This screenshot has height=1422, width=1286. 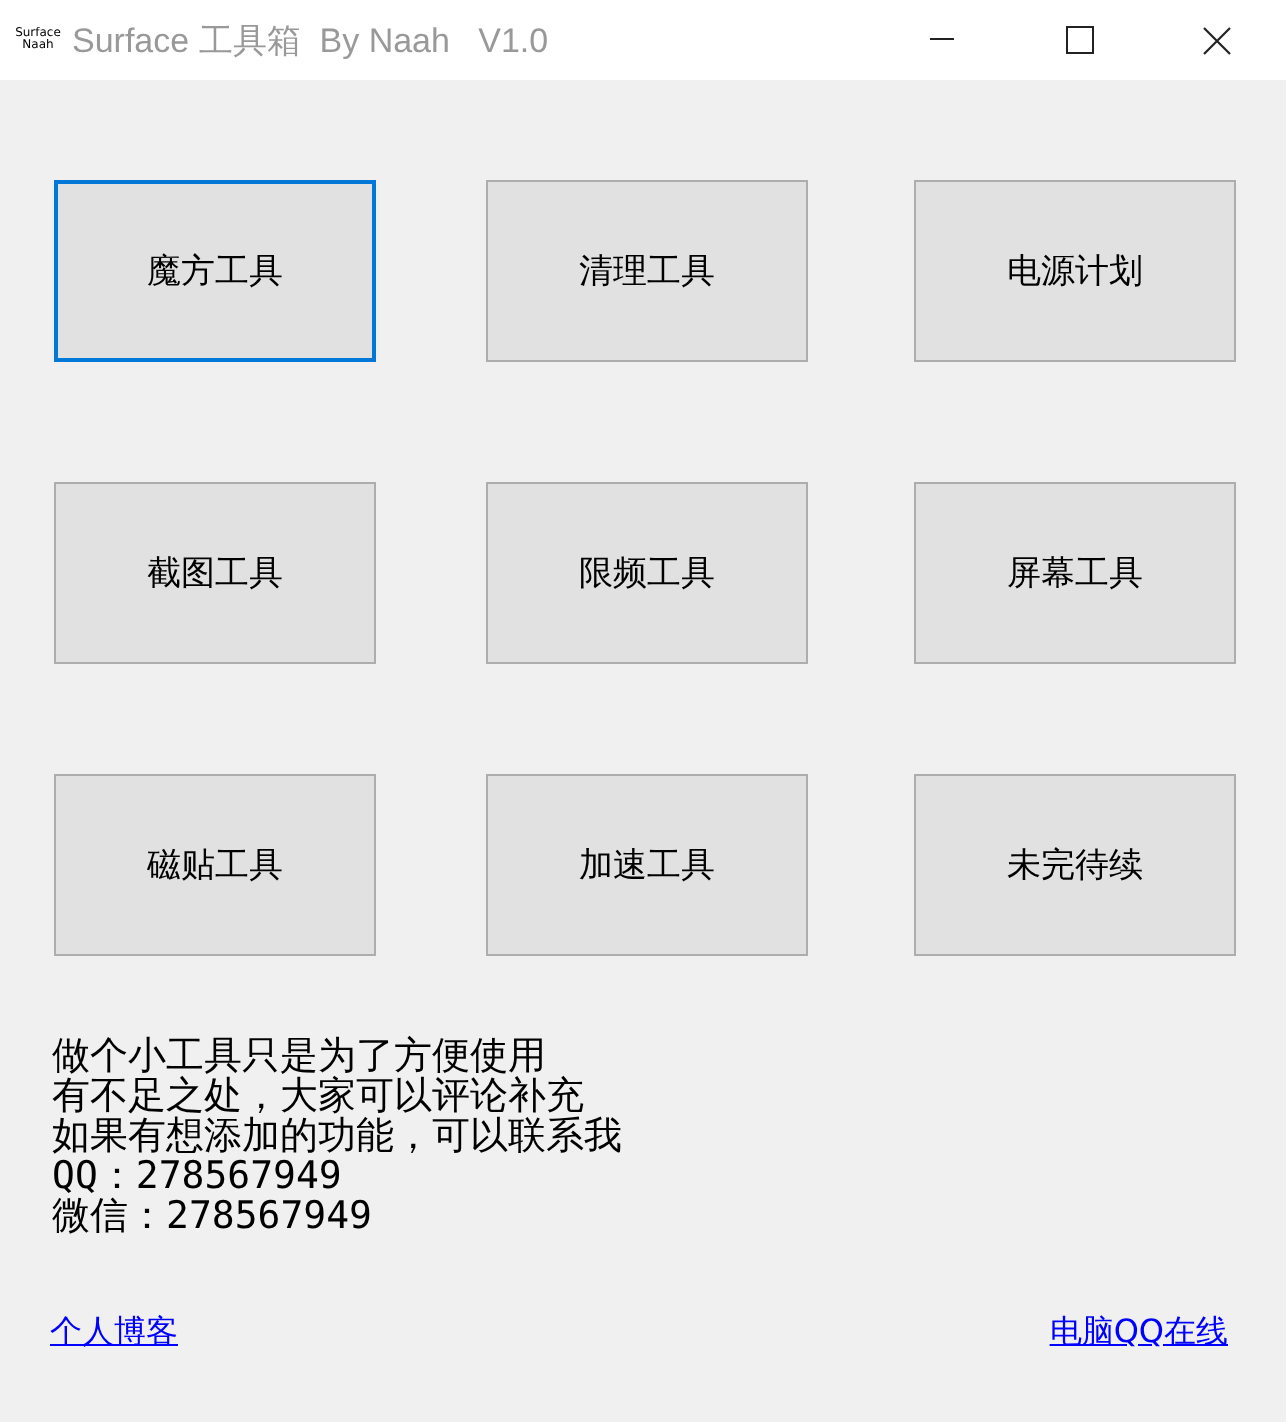 I want to click on tool-button: 清理工具, so click(x=647, y=271).